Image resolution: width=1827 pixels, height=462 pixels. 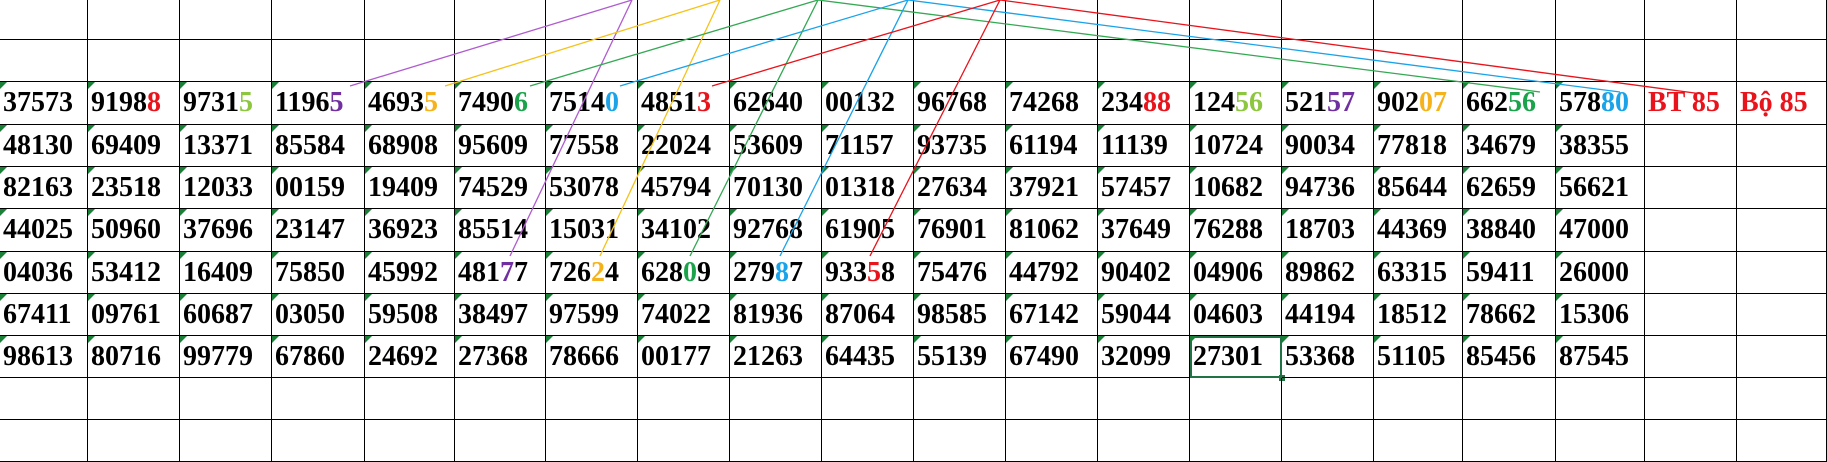 I want to click on cell-r3-c1: 82163, so click(x=44, y=188).